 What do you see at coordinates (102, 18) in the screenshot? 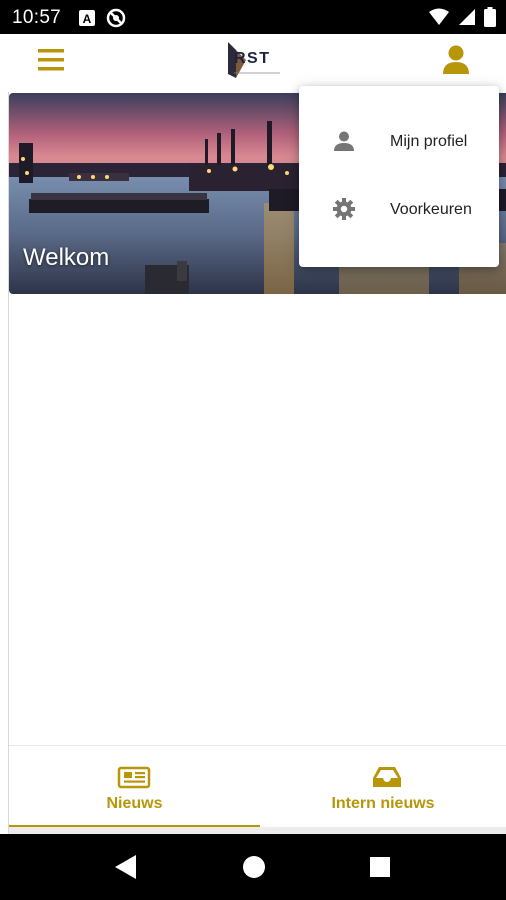
I see `status-left-icons: A` at bounding box center [102, 18].